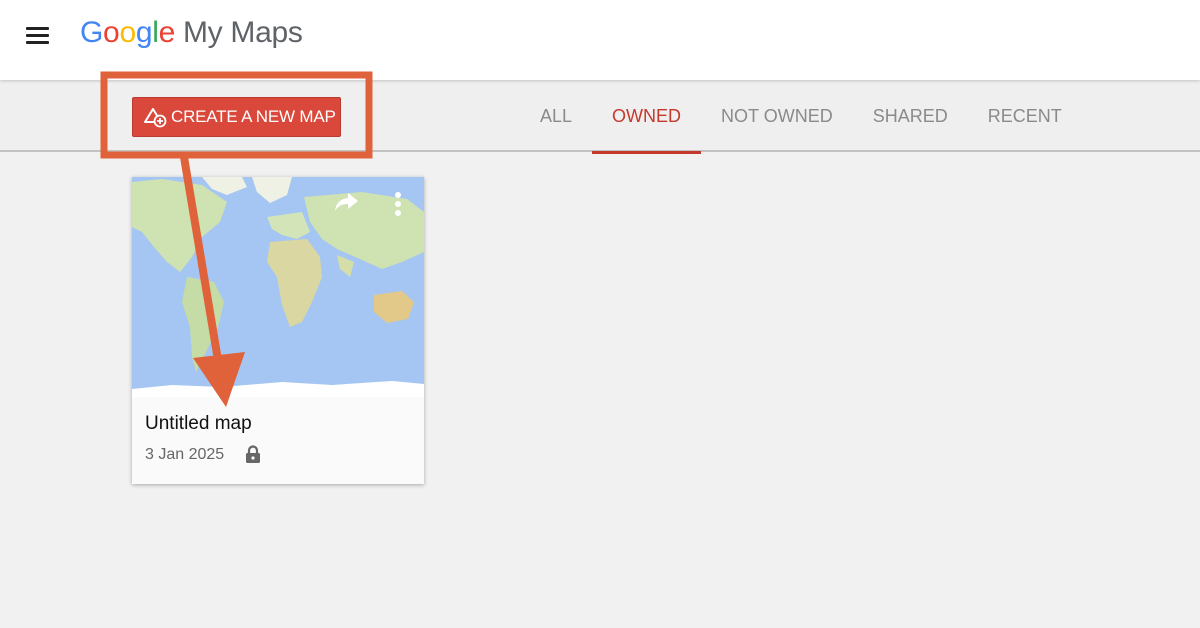 Image resolution: width=1200 pixels, height=628 pixels. I want to click on map-thumbnail, so click(278, 287).